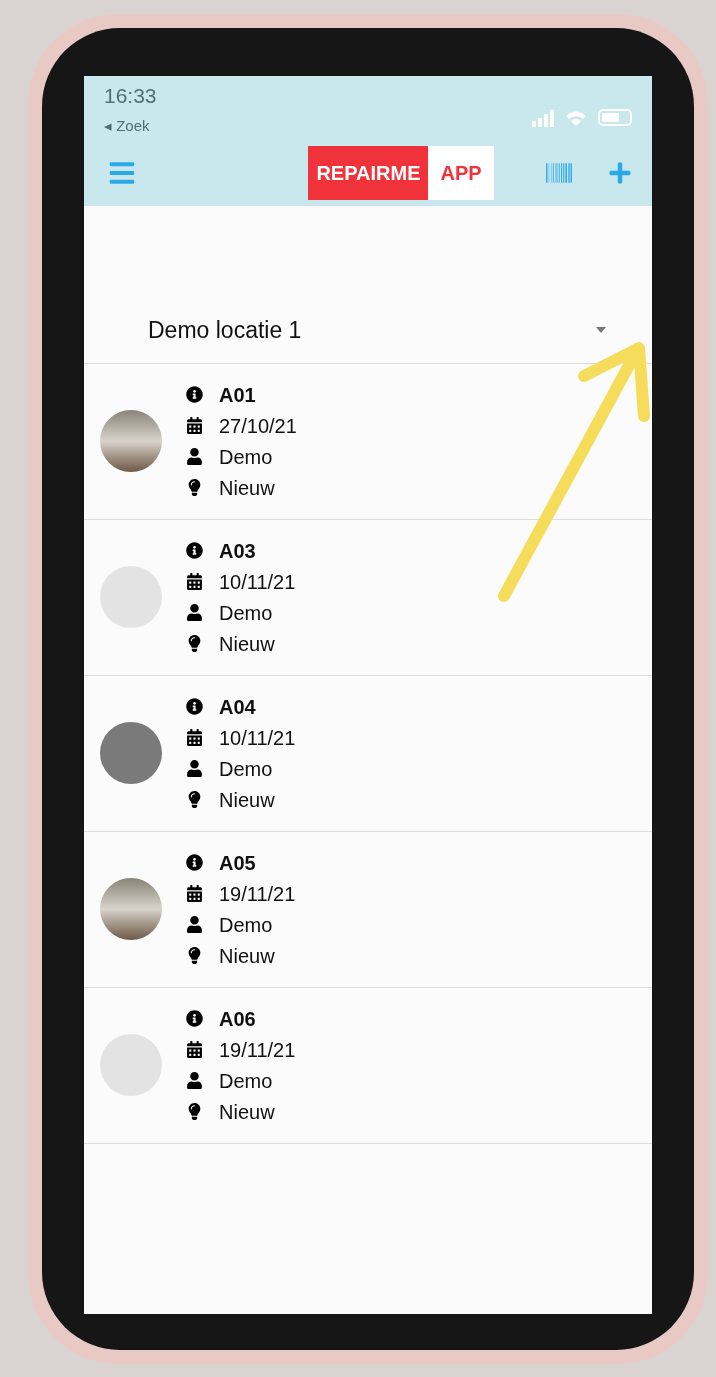  I want to click on logo-text: APP, so click(461, 172).